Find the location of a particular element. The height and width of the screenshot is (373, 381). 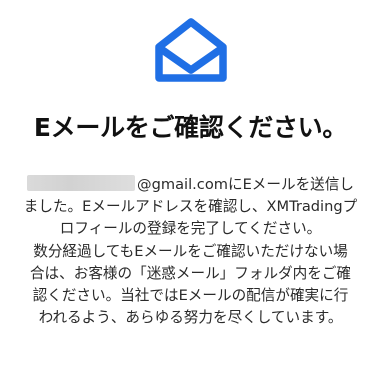

message-line-2: ました。Eメールアドレスを確認し、XMTradingプ is located at coordinates (190, 207).